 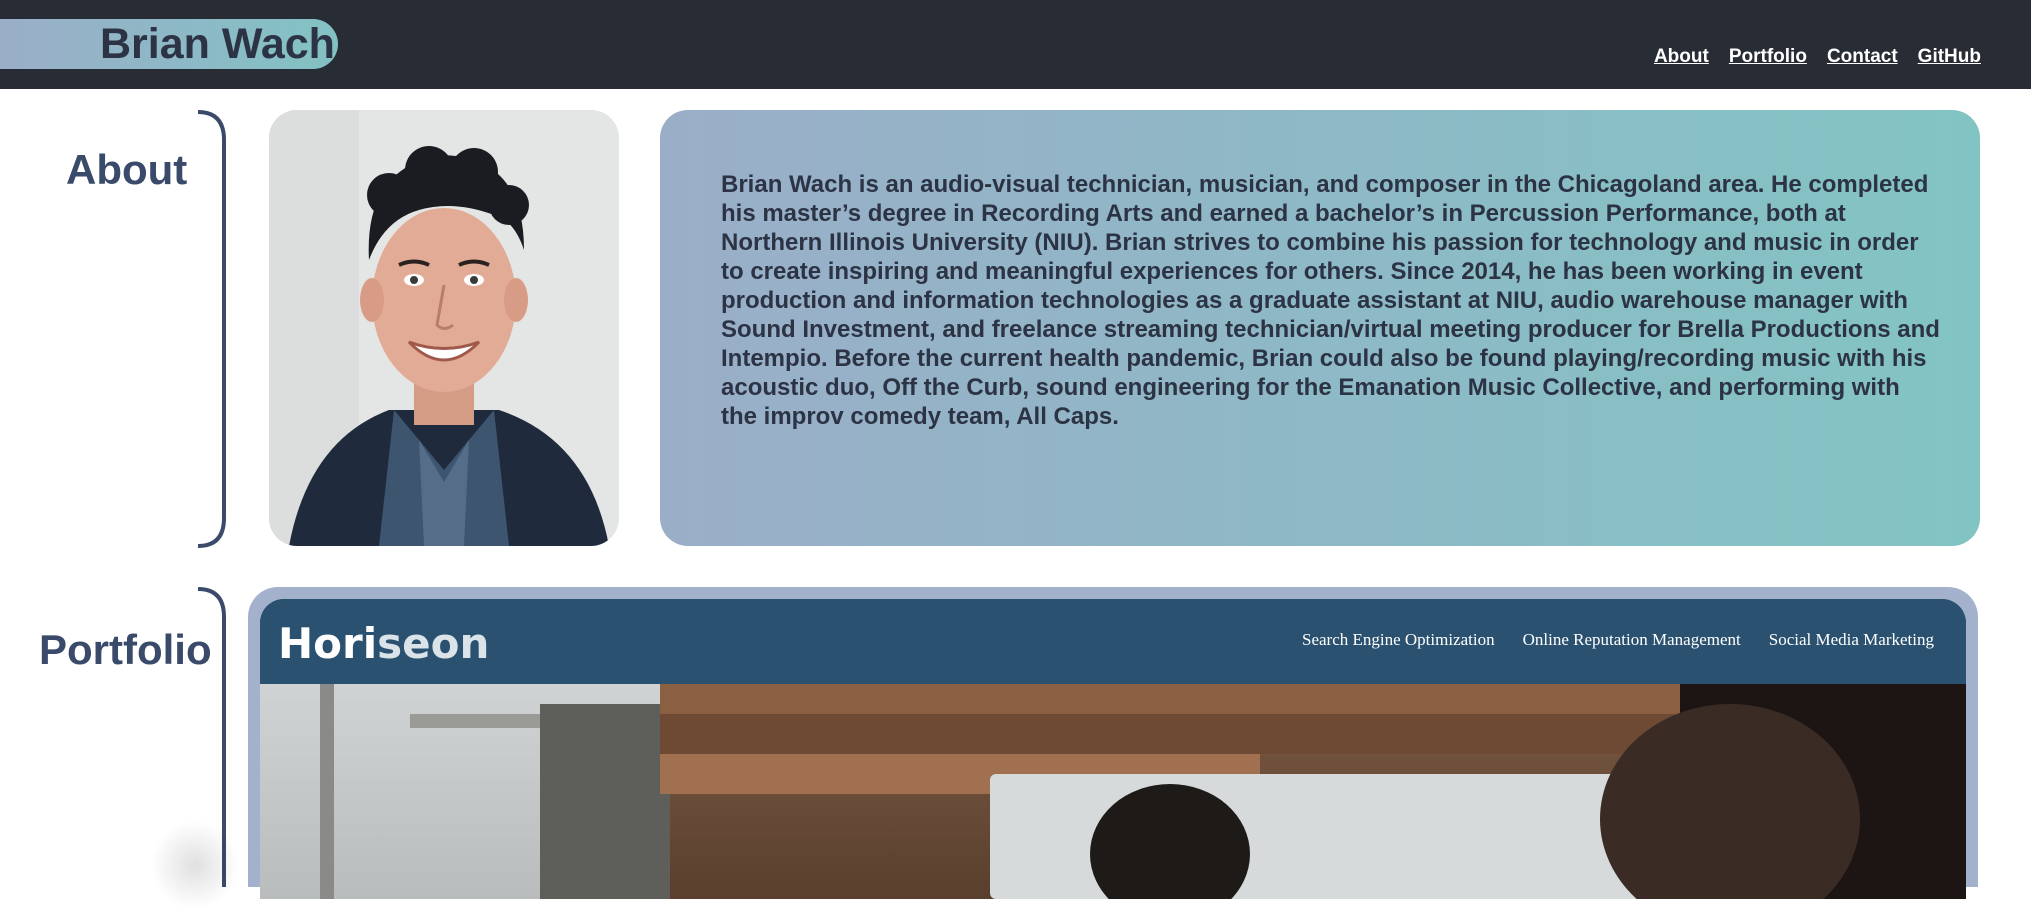 What do you see at coordinates (433, 643) in the screenshot?
I see `project-brand-part-2: seon` at bounding box center [433, 643].